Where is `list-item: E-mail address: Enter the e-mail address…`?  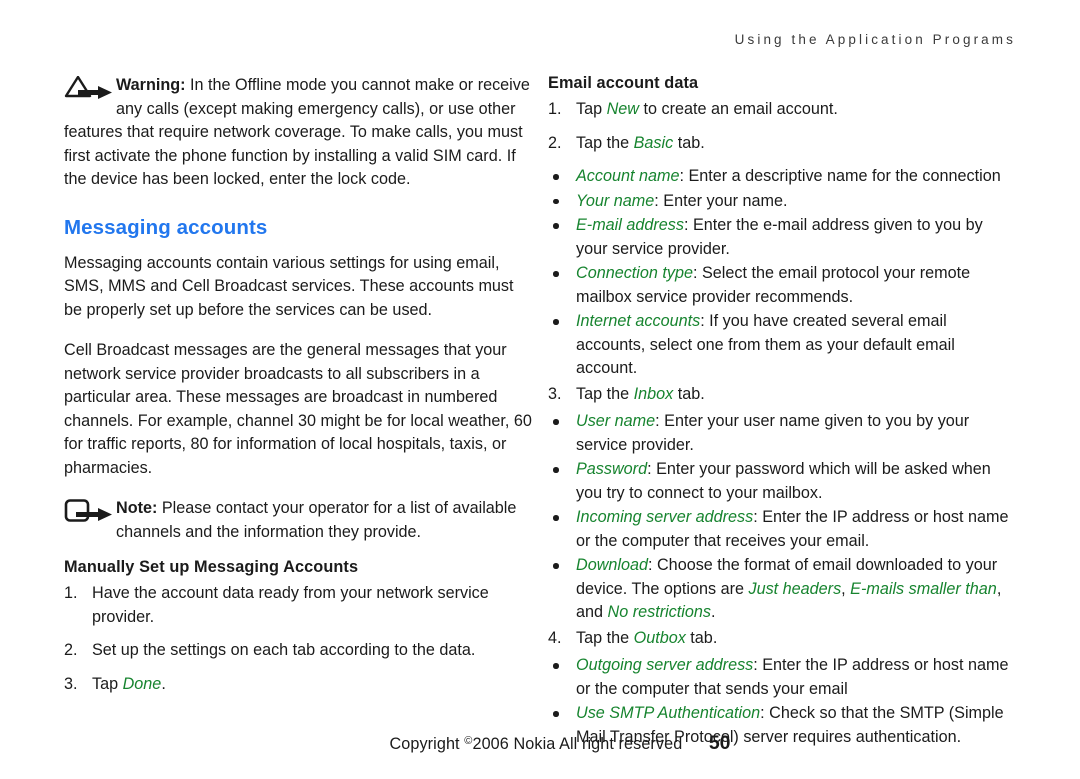
list-item: E-mail address: Enter the e-mail address… is located at coordinates (782, 237).